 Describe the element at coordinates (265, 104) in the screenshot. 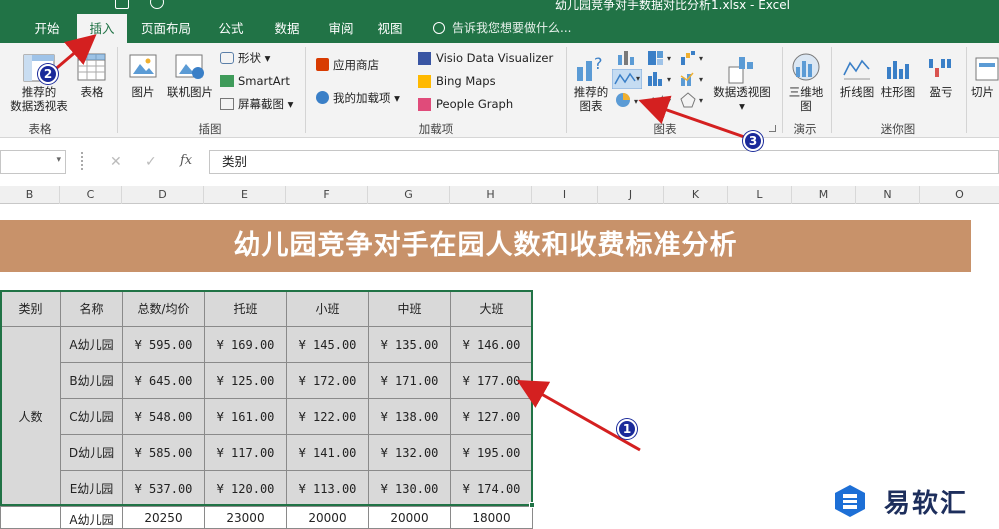

I see `screenshot-button: 屏幕截图 ▾` at that location.